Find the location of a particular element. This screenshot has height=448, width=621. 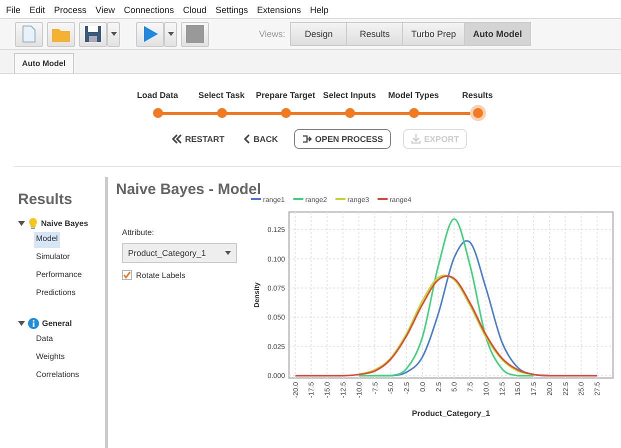

view-tab: Design is located at coordinates (319, 34).